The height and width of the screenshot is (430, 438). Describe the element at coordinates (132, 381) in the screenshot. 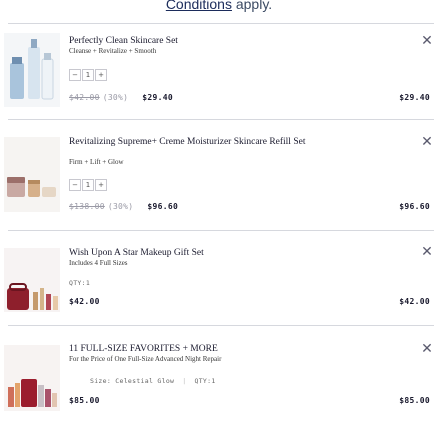

I see `size-label: Size: Celestial Glow` at that location.